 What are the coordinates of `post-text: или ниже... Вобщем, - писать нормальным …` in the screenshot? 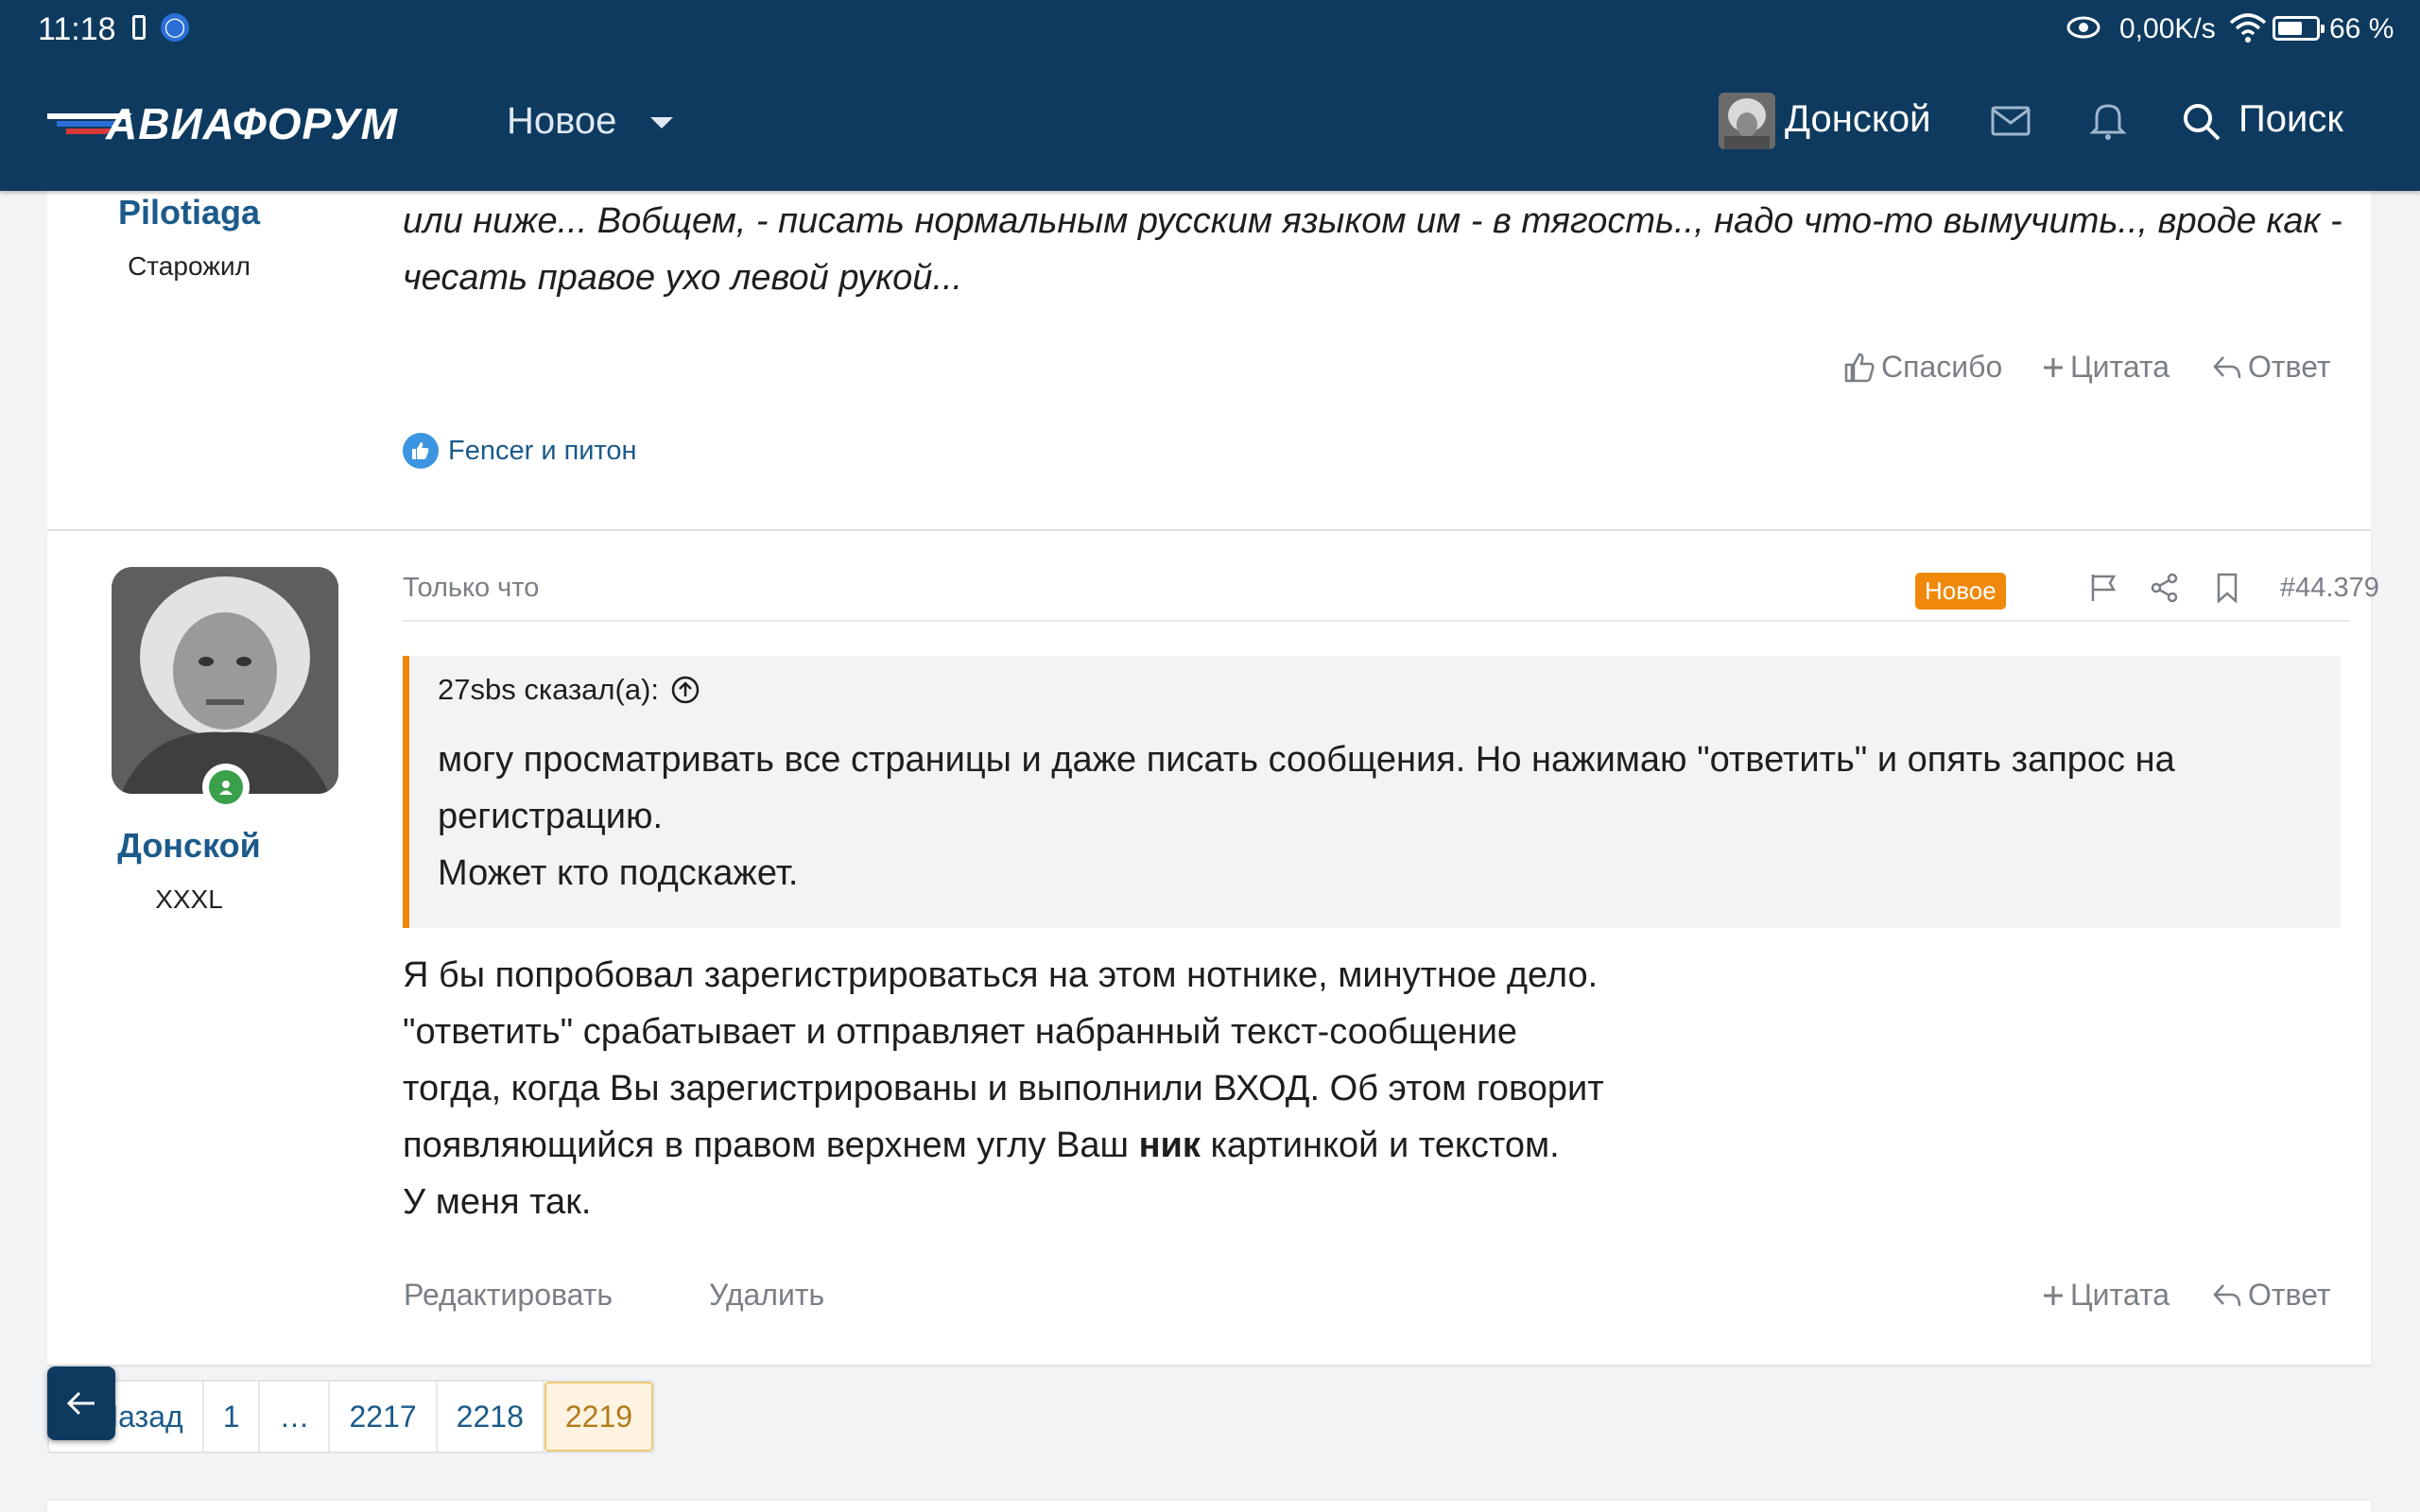 It's located at (1373, 249).